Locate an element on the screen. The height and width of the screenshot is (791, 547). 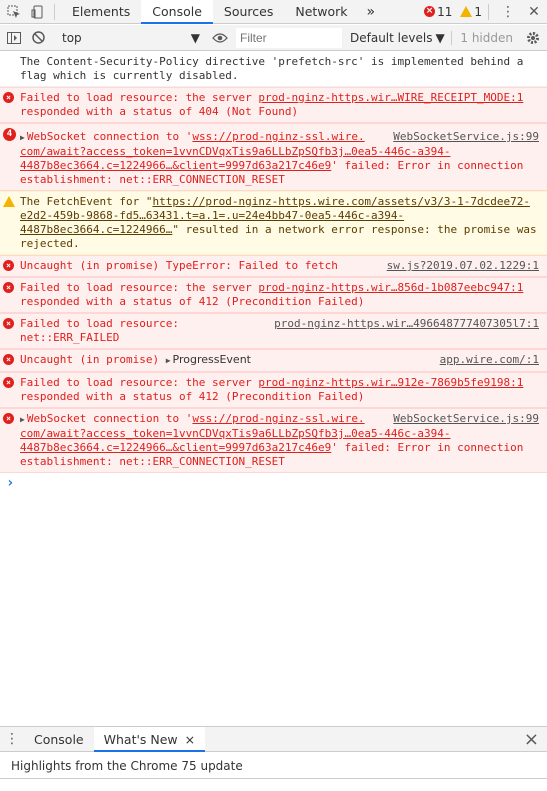
repeat-count-badge: 4 is located at coordinates (9, 134).